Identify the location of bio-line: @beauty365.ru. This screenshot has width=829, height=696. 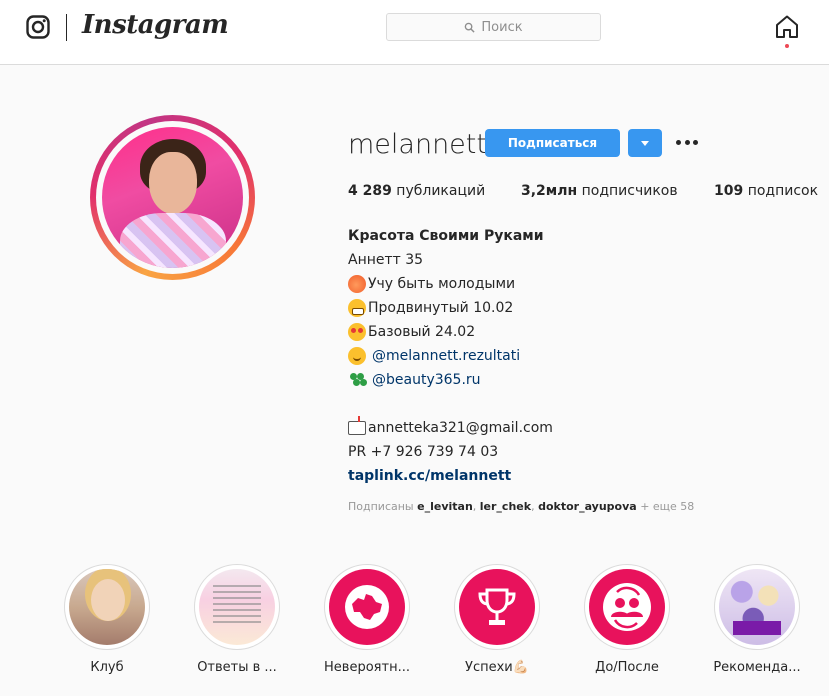
(583, 380).